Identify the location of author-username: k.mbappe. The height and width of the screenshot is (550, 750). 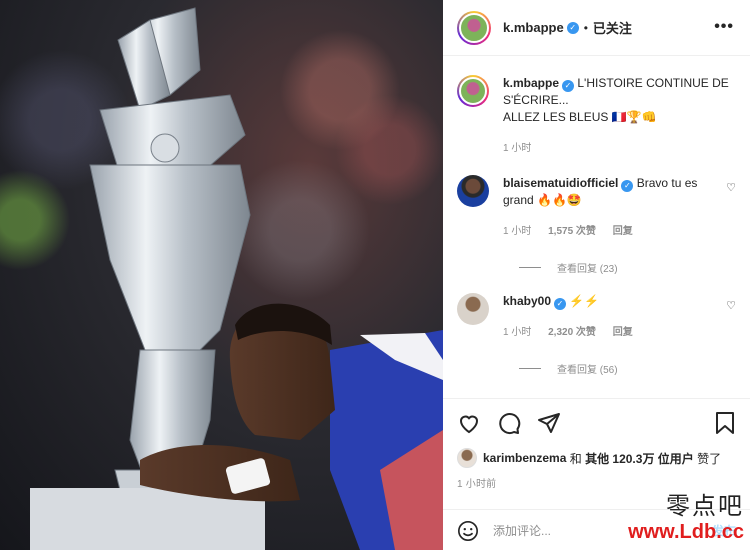
(533, 27).